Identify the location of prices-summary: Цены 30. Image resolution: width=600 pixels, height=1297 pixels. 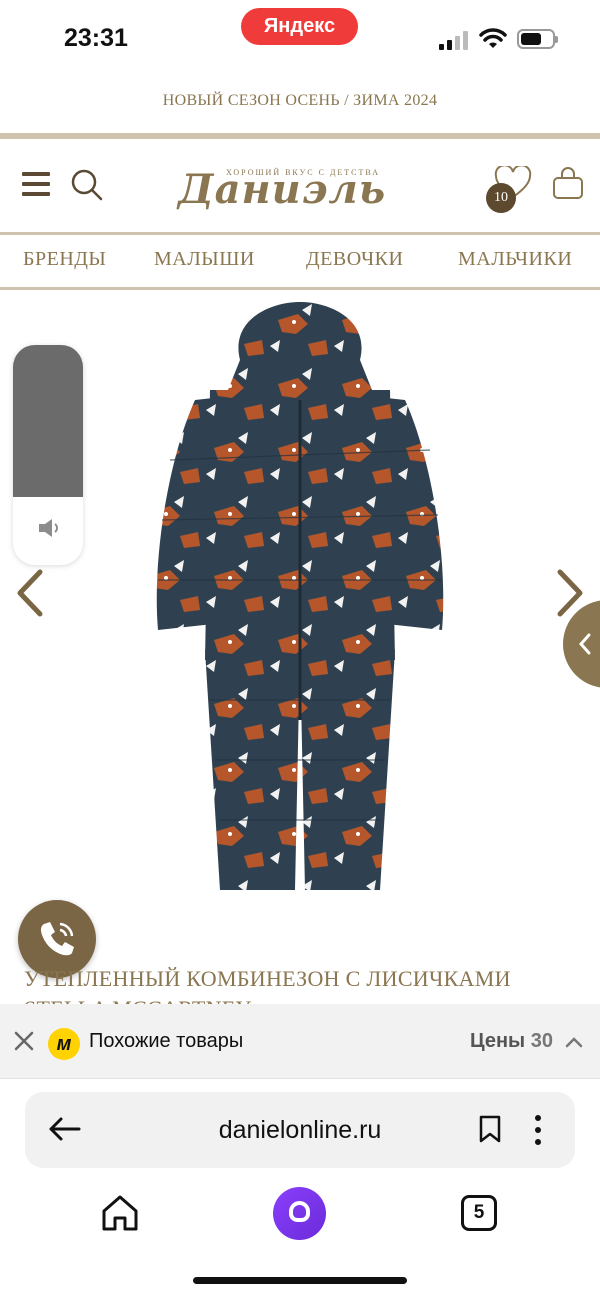
(511, 1041).